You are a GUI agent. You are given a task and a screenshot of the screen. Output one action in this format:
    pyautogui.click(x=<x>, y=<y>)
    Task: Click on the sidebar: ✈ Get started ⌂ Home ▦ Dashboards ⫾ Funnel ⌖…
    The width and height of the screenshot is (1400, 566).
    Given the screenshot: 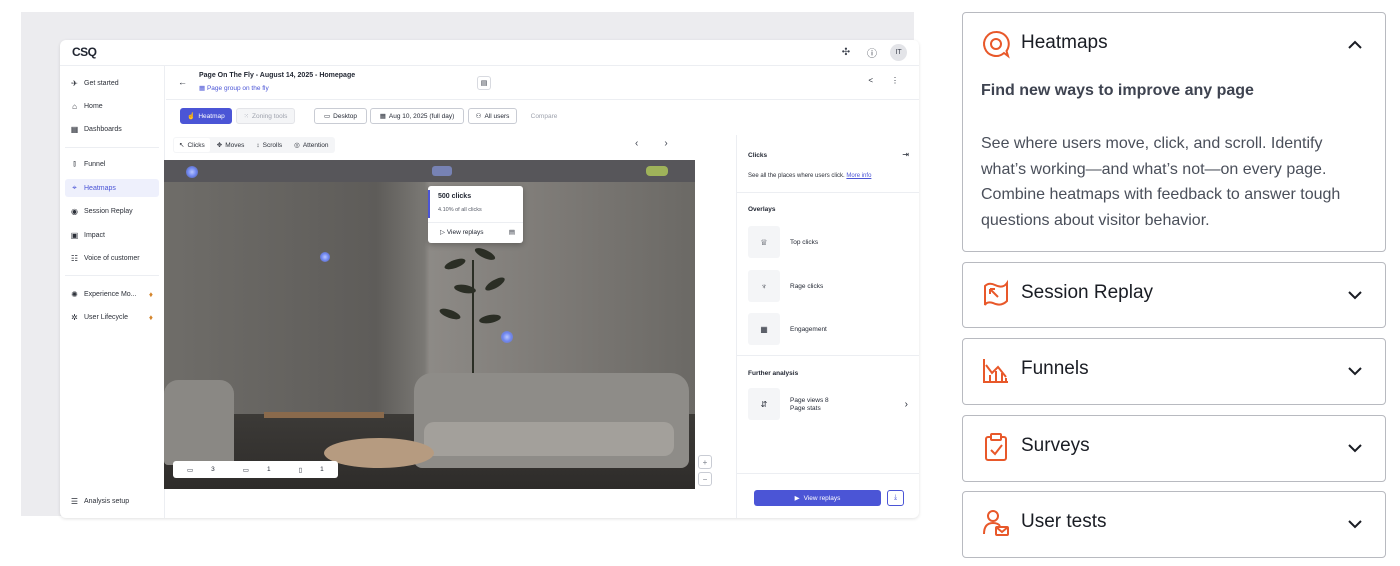 What is the action you would take?
    pyautogui.click(x=112, y=292)
    